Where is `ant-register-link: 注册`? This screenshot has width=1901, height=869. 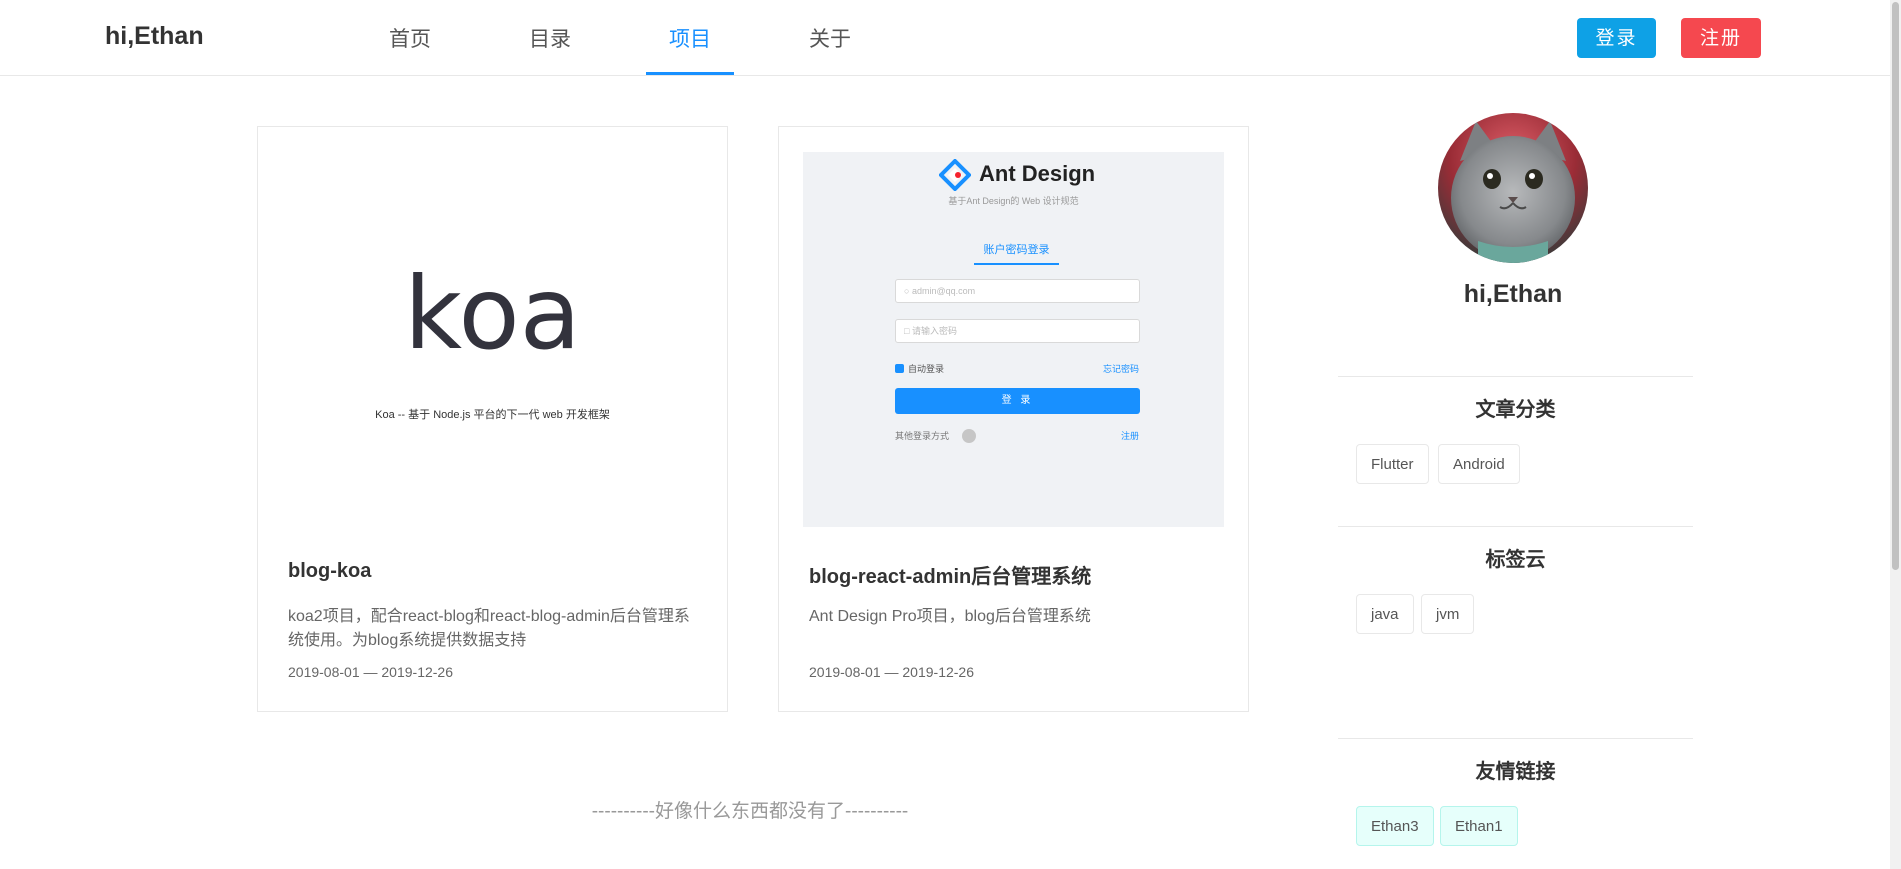
ant-register-link: 注册 is located at coordinates (1130, 436).